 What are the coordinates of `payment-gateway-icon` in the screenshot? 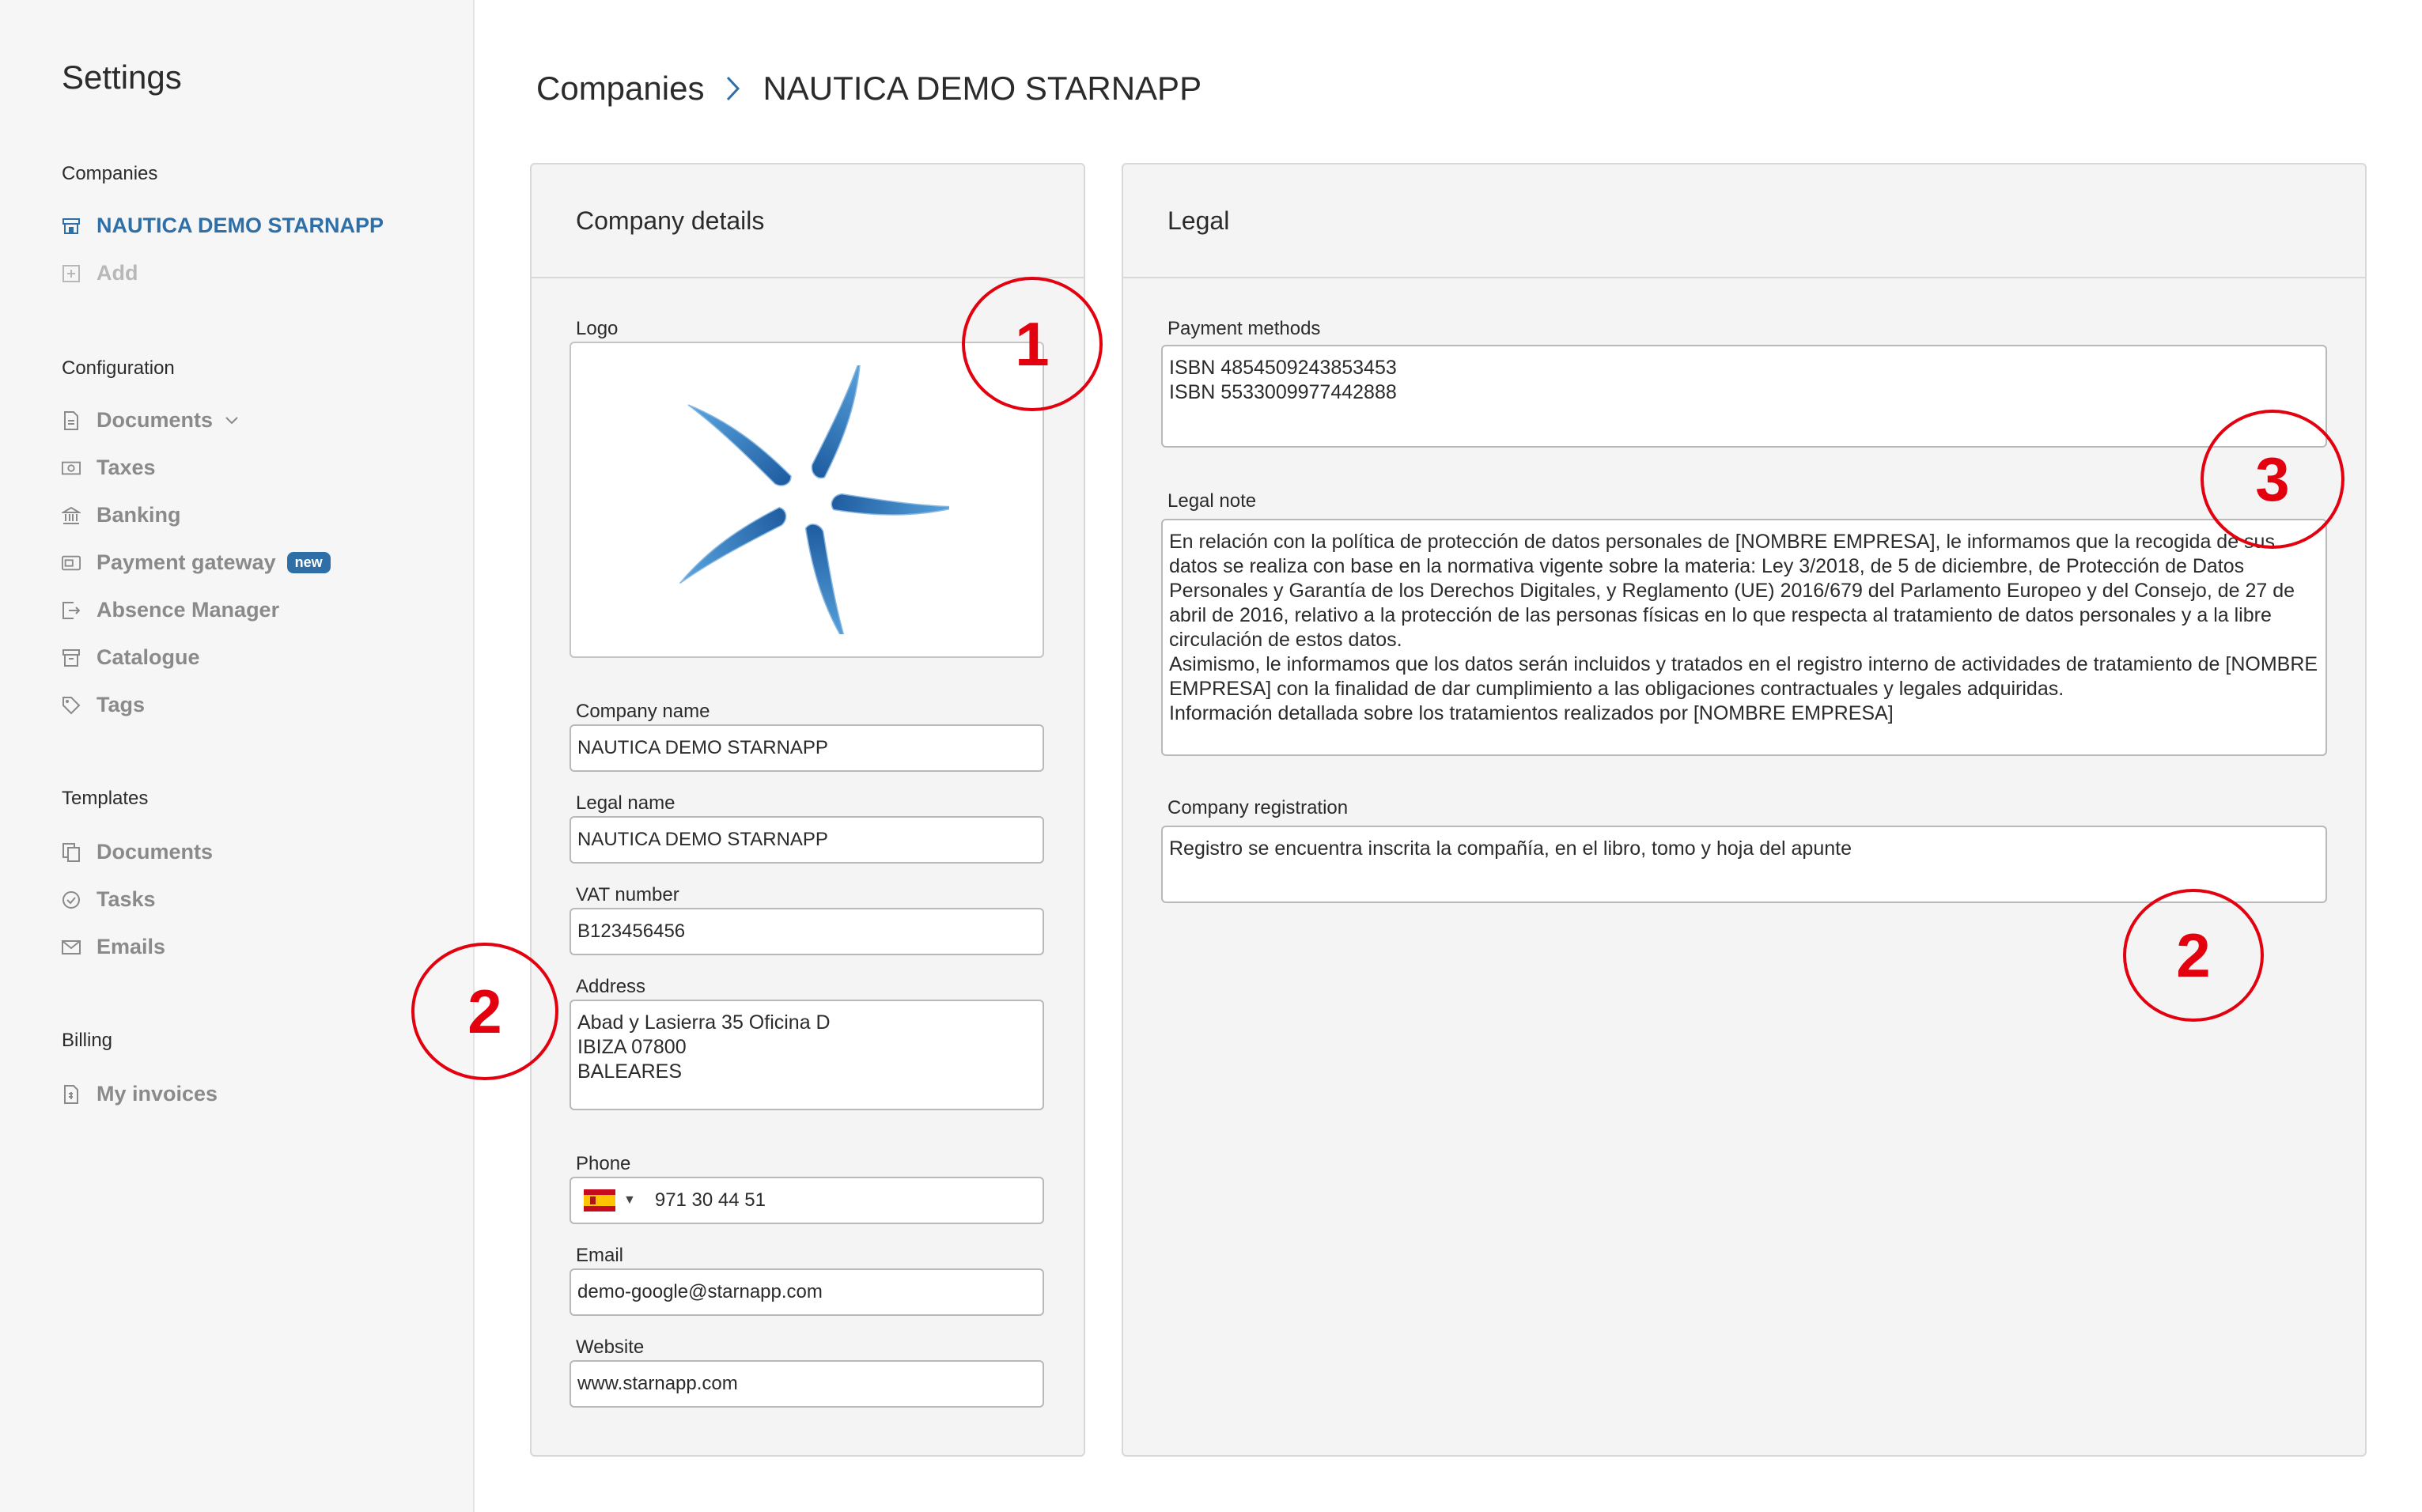 It's located at (71, 563).